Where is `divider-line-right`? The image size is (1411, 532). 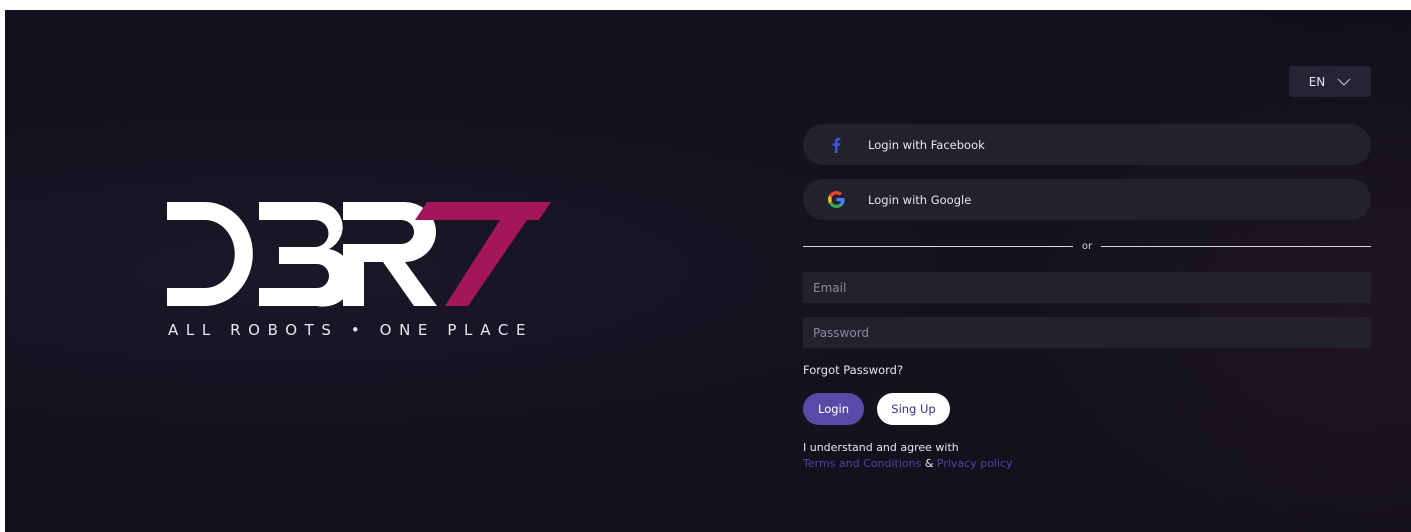
divider-line-right is located at coordinates (1236, 246).